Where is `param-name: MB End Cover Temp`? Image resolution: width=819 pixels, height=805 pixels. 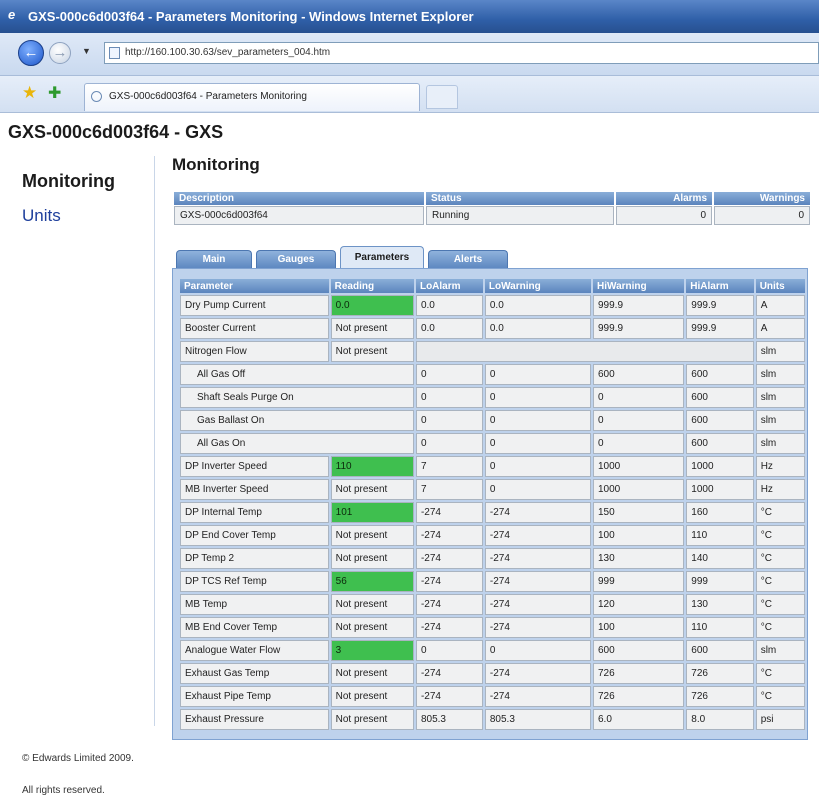 param-name: MB End Cover Temp is located at coordinates (254, 627).